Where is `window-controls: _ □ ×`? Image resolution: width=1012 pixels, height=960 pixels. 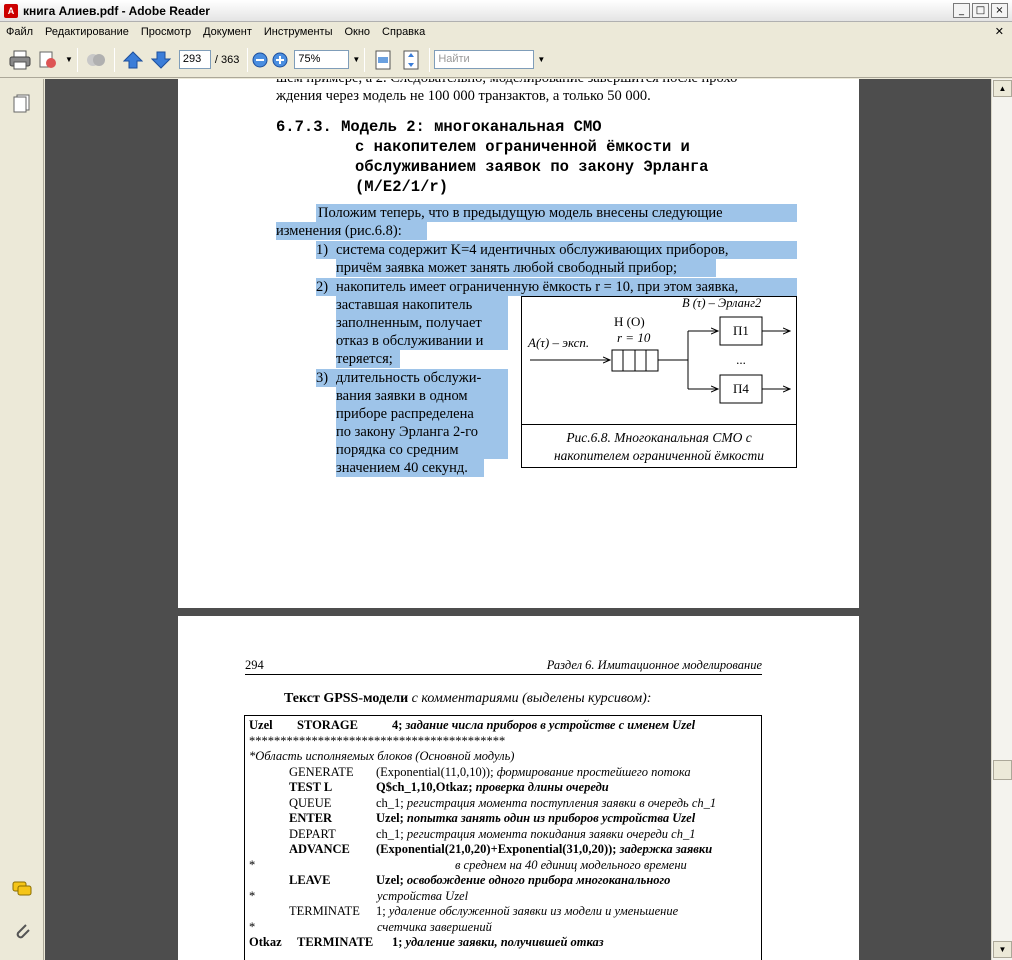 window-controls: _ □ × is located at coordinates (980, 10).